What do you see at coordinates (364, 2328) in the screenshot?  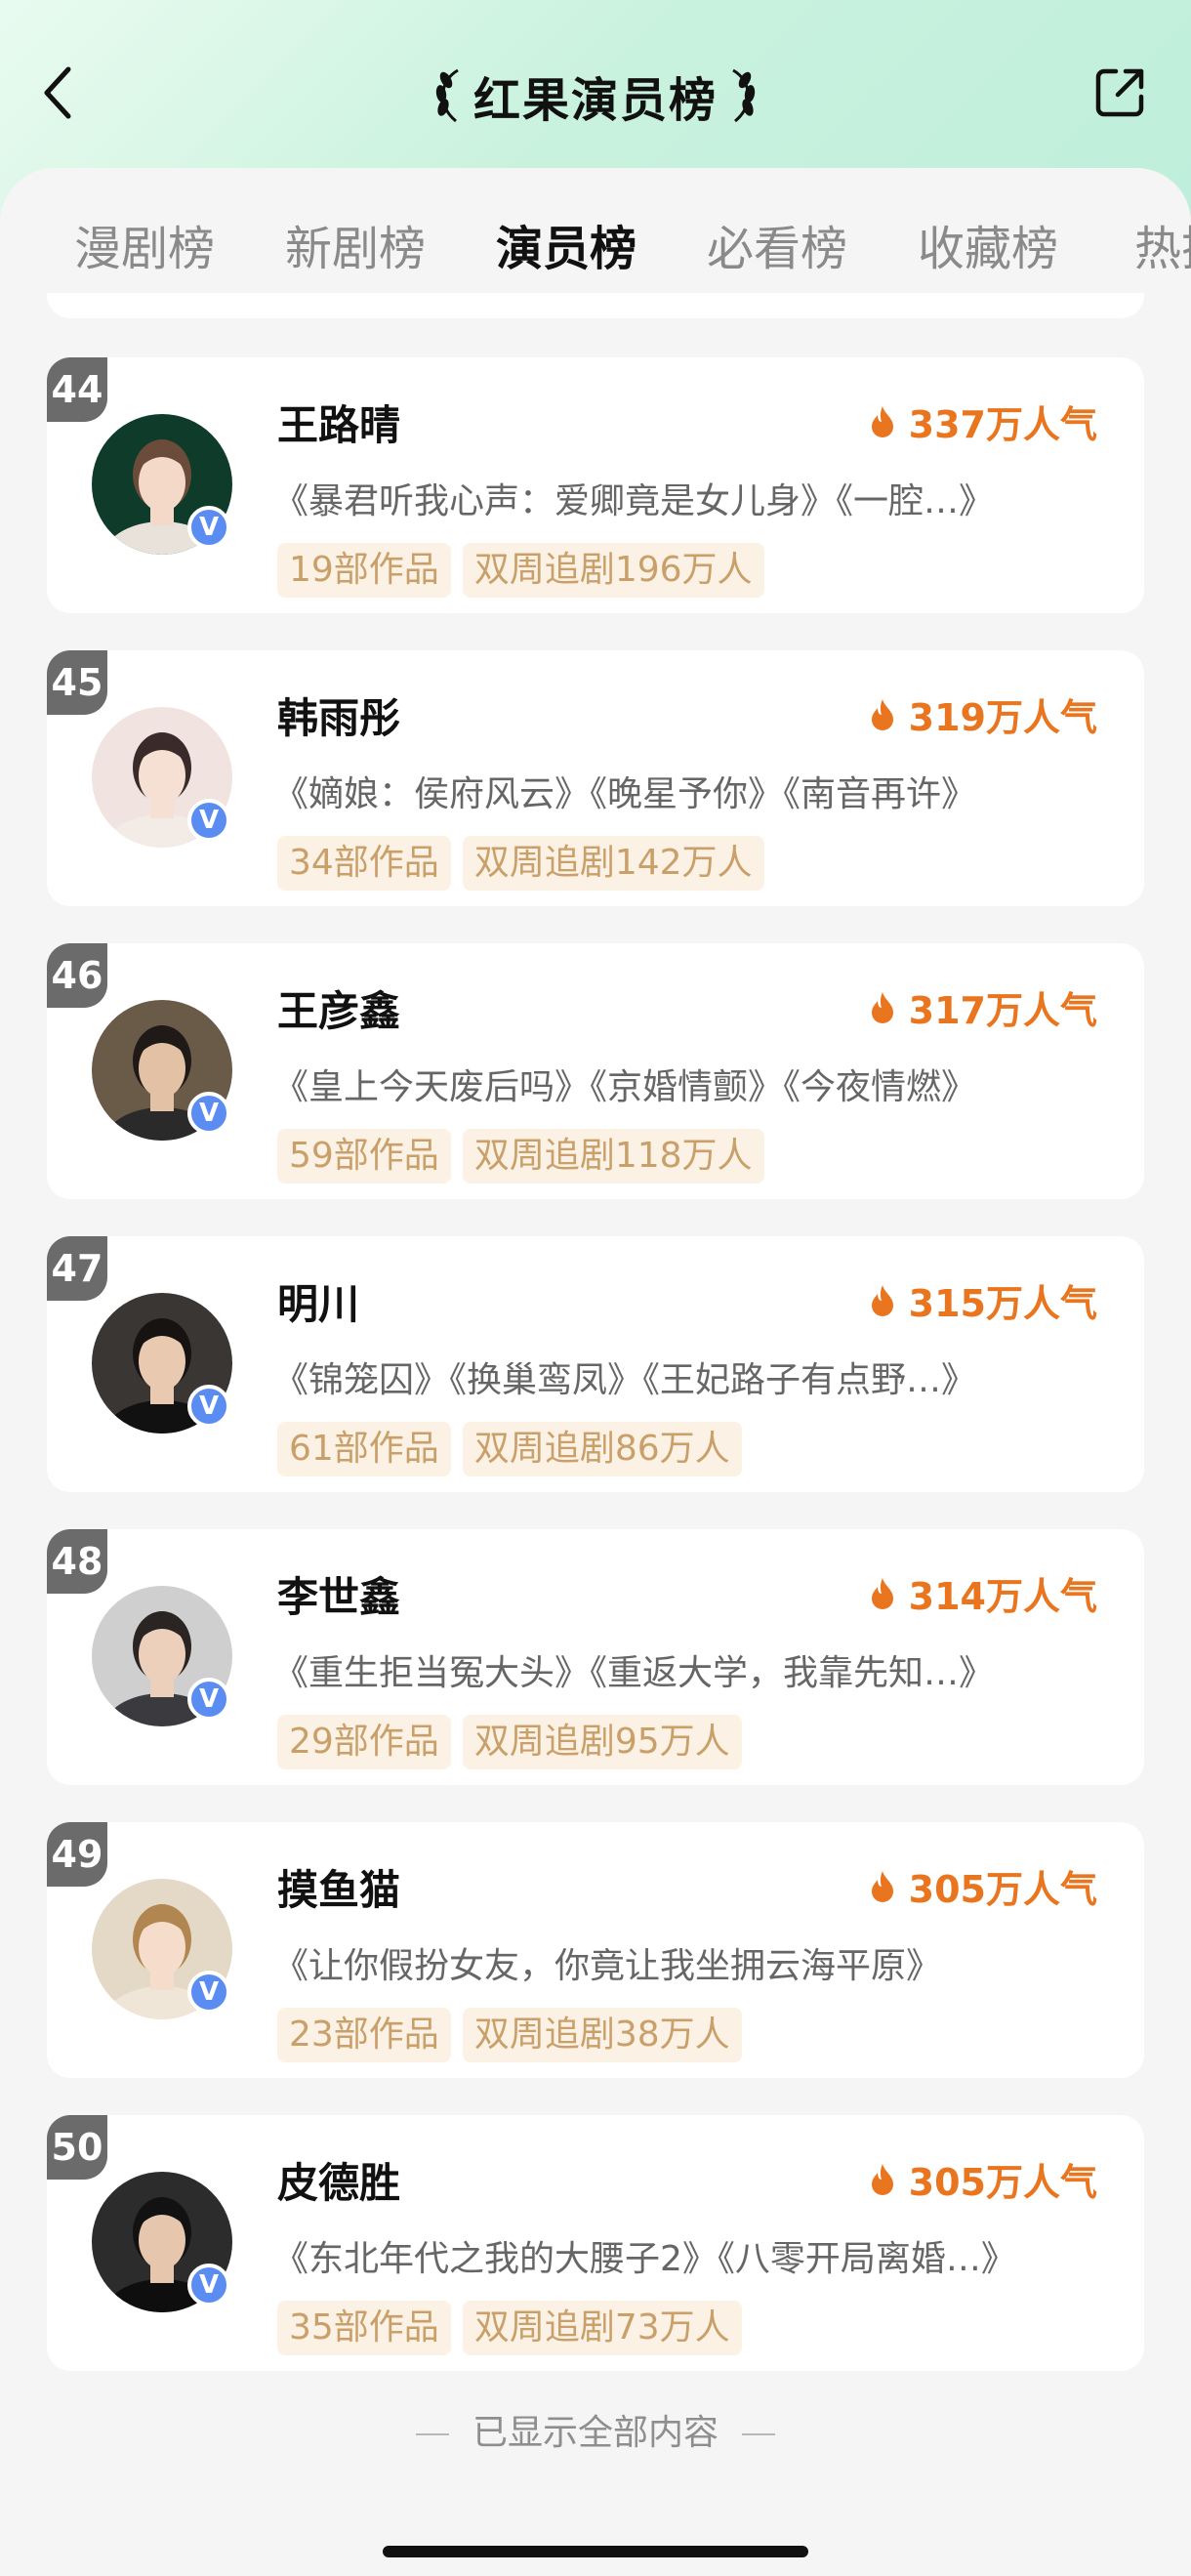 I see `works-count-tag: 35部作品` at bounding box center [364, 2328].